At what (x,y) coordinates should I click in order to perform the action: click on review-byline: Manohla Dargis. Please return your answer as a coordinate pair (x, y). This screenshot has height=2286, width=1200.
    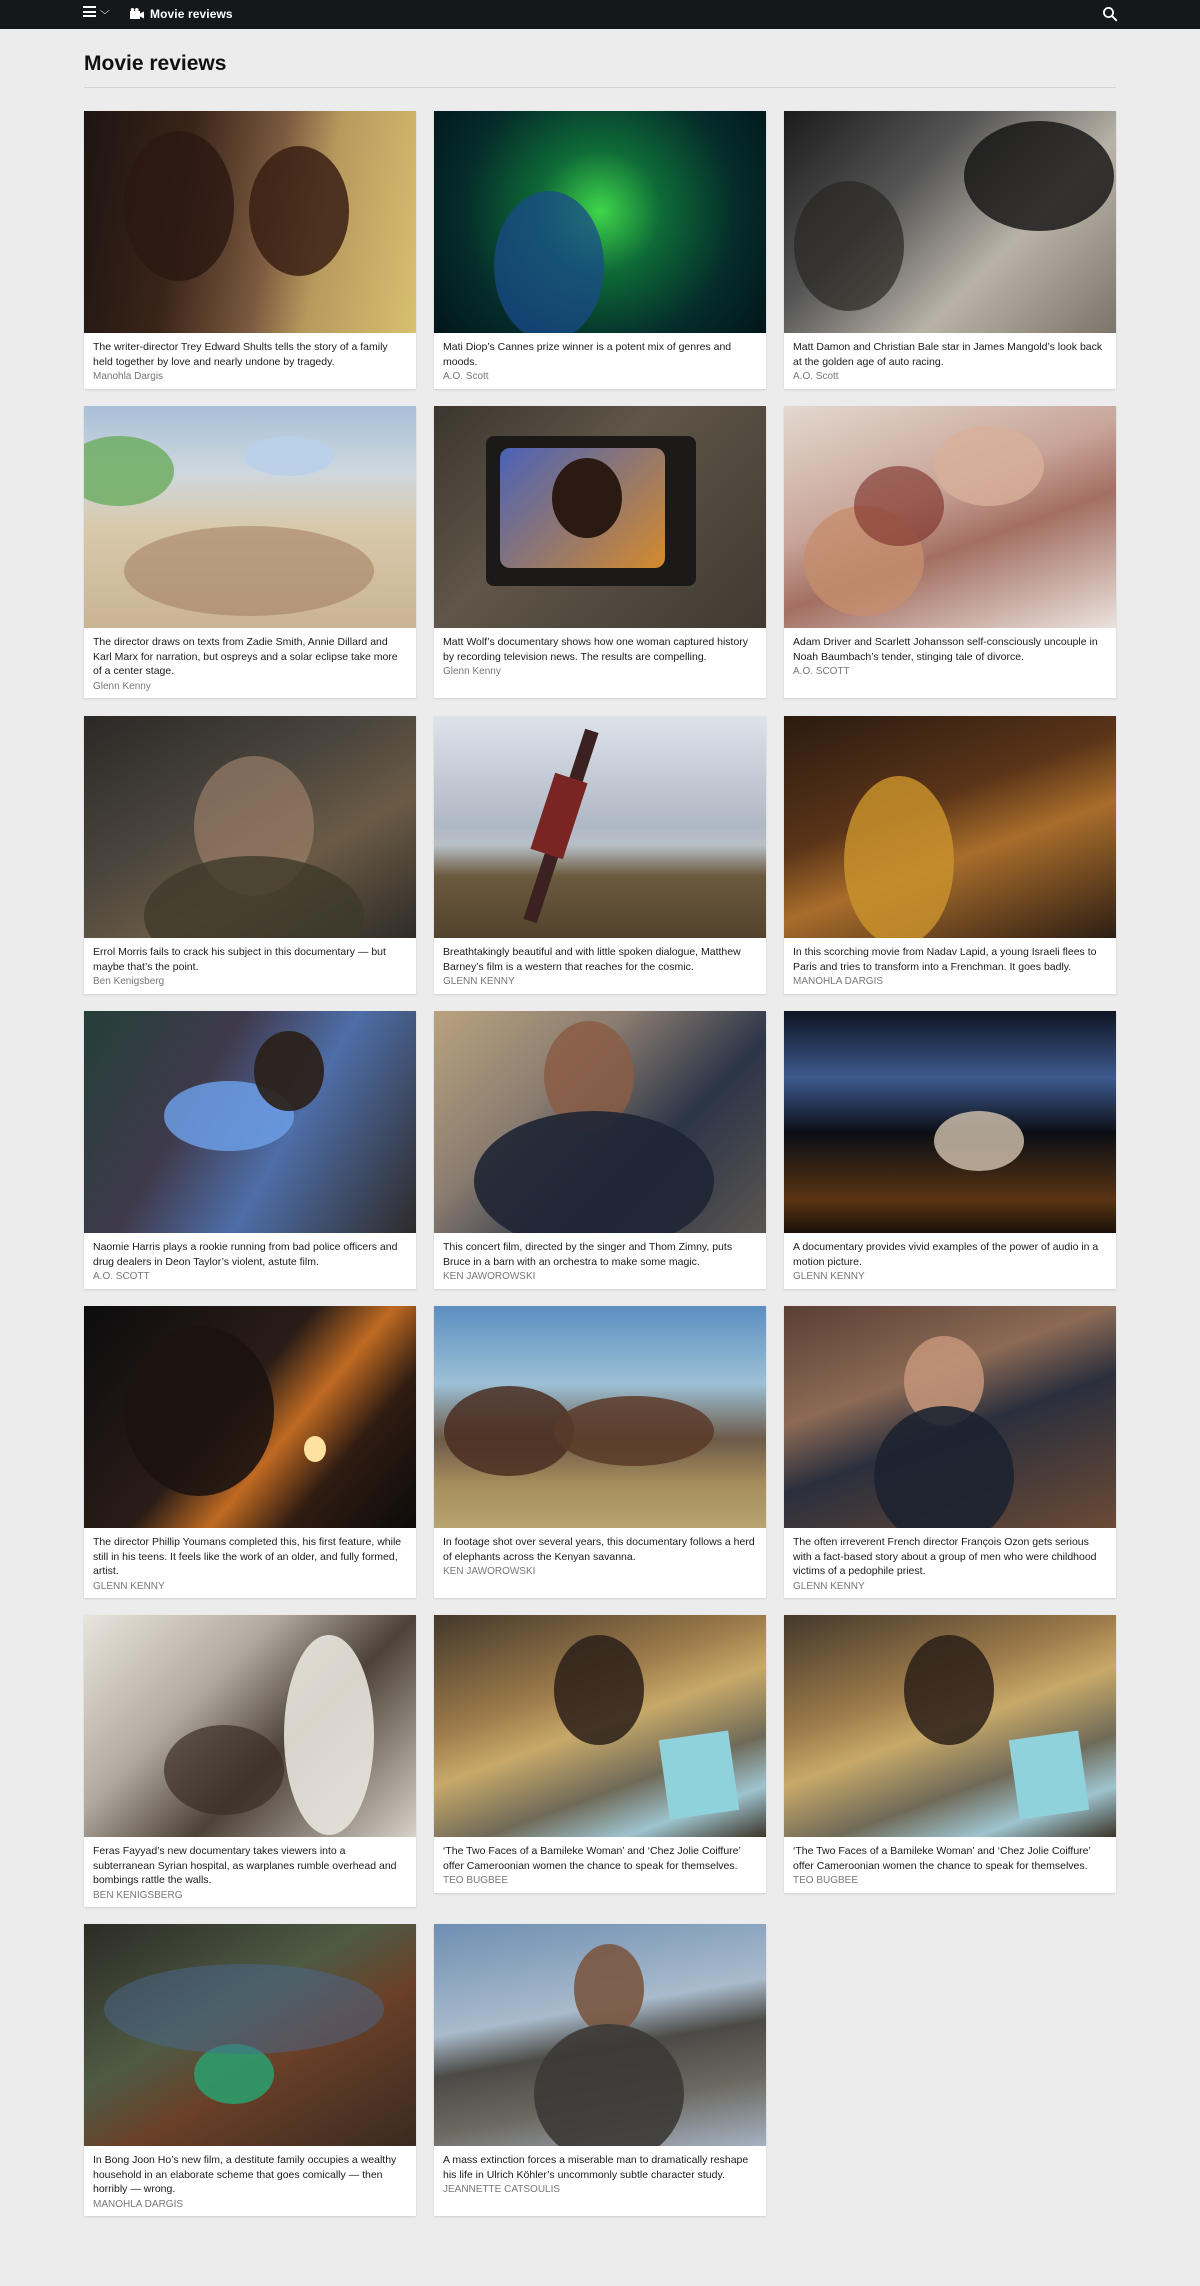
    Looking at the image, I should click on (128, 376).